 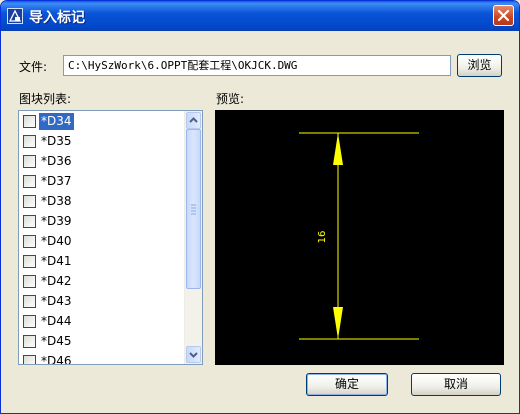 I want to click on list-item: *D39, so click(x=102, y=222).